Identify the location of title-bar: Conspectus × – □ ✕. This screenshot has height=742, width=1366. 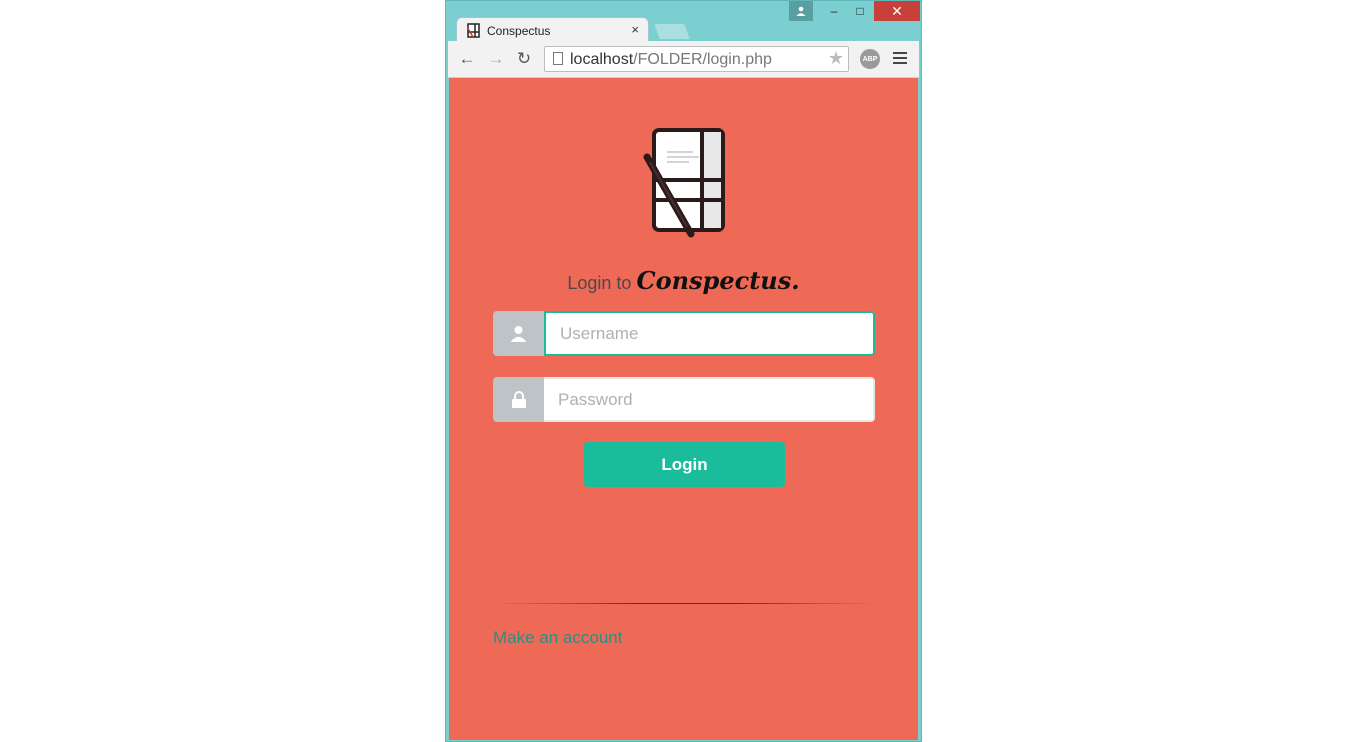
(683, 22).